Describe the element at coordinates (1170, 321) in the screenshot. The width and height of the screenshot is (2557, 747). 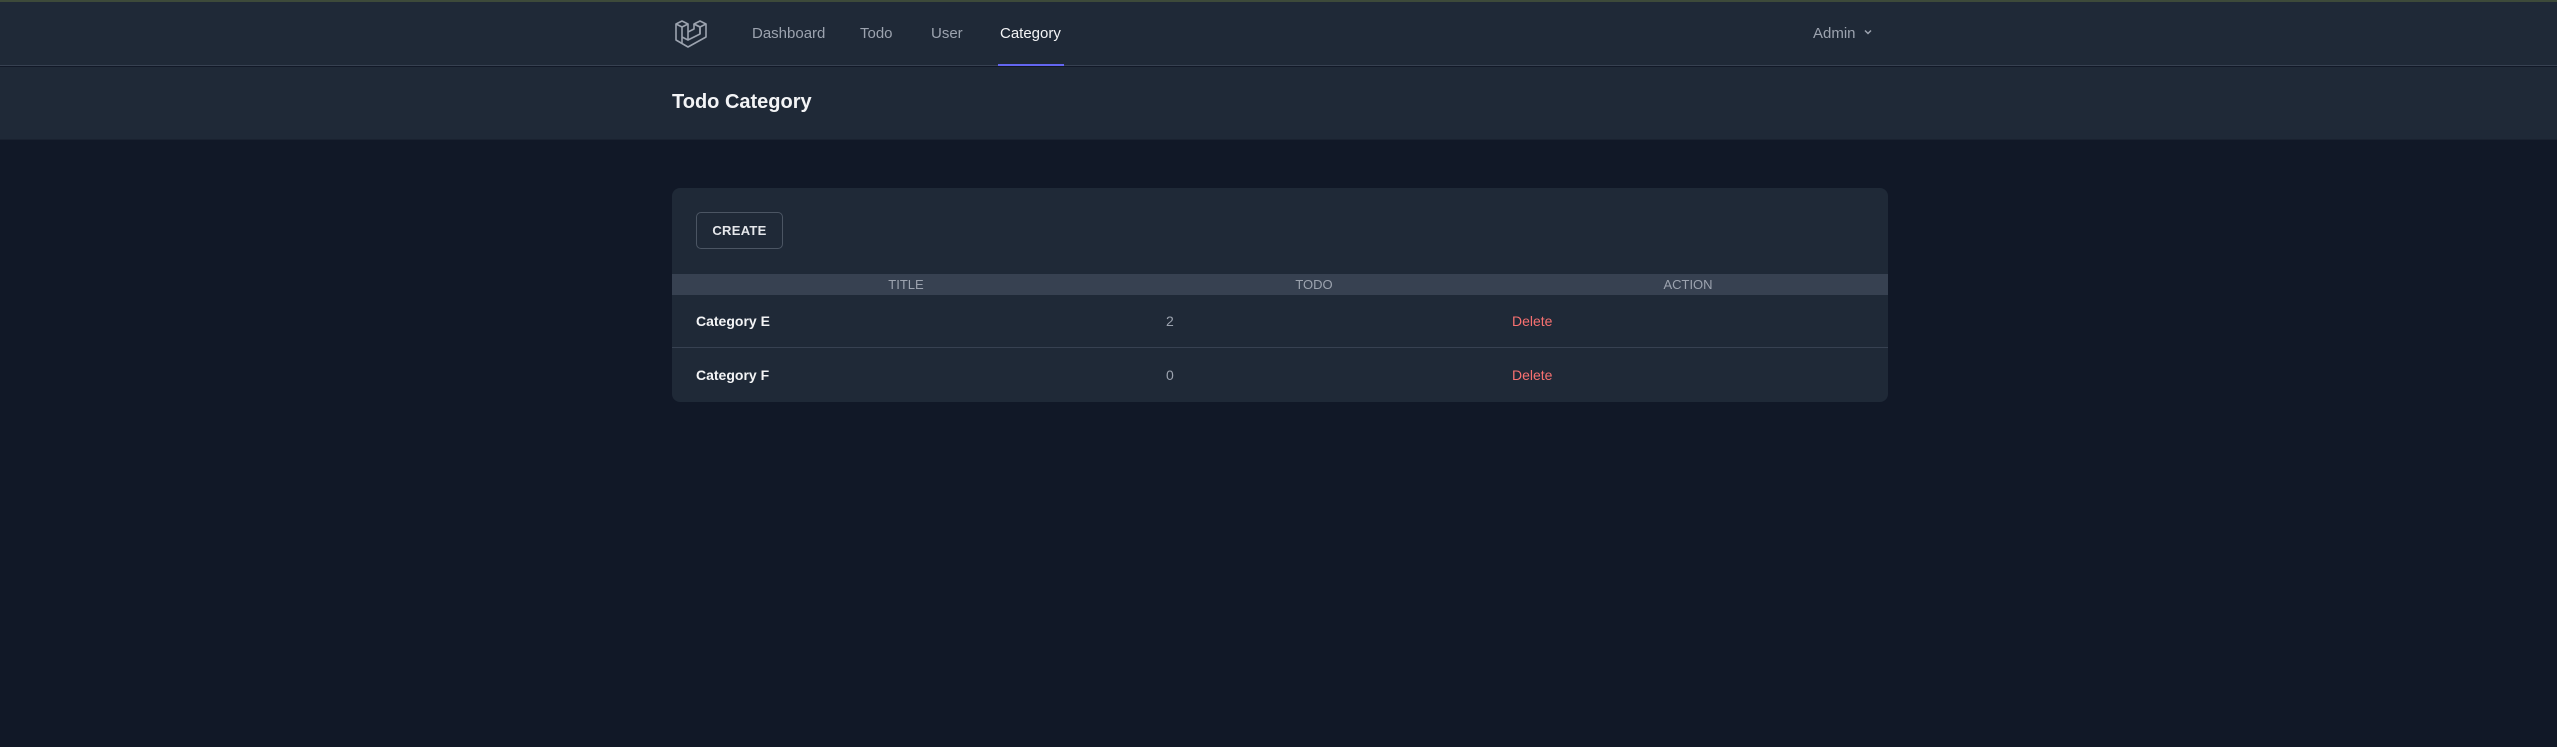
I see `todo-count: 2` at that location.